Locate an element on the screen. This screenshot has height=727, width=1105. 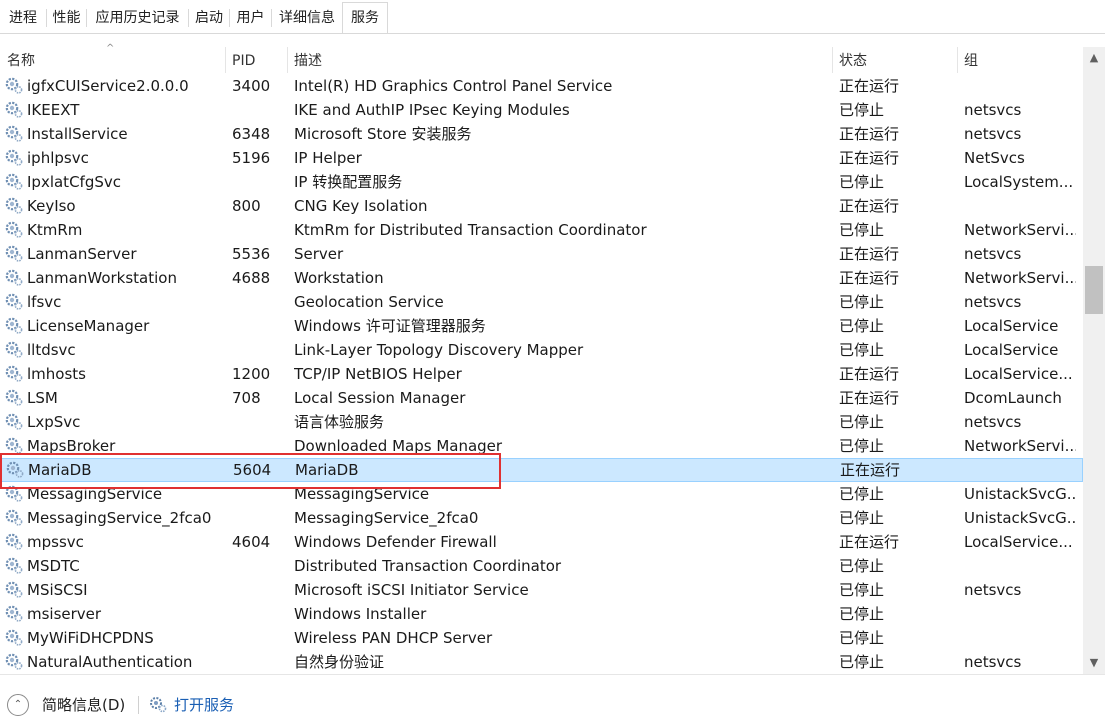
column-header-pid: PID is located at coordinates (258, 60).